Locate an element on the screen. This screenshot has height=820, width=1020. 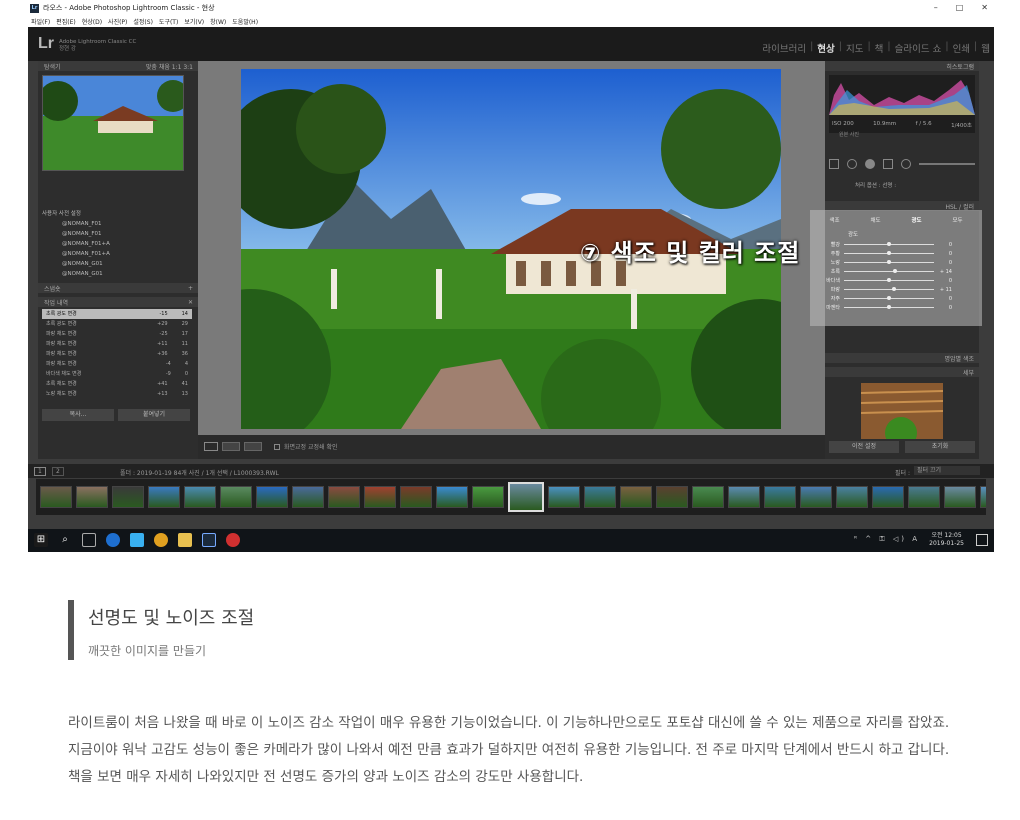
radial-filter-icon is located at coordinates (906, 164).